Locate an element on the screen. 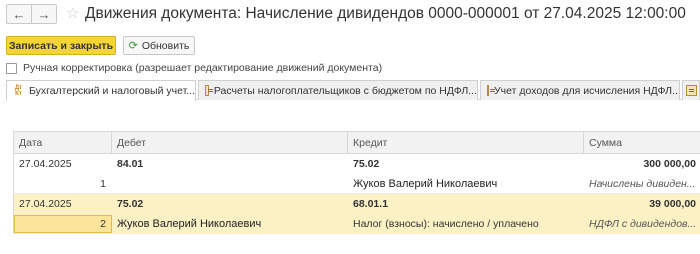 This screenshot has width=700, height=254. debet-account-cell: 75.02 is located at coordinates (130, 204).